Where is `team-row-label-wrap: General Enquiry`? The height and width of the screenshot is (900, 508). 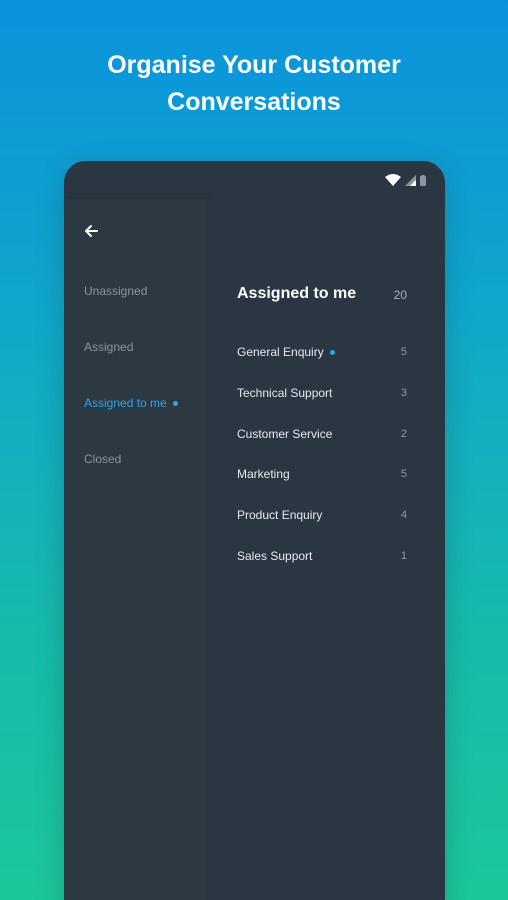 team-row-label-wrap: General Enquiry is located at coordinates (286, 352).